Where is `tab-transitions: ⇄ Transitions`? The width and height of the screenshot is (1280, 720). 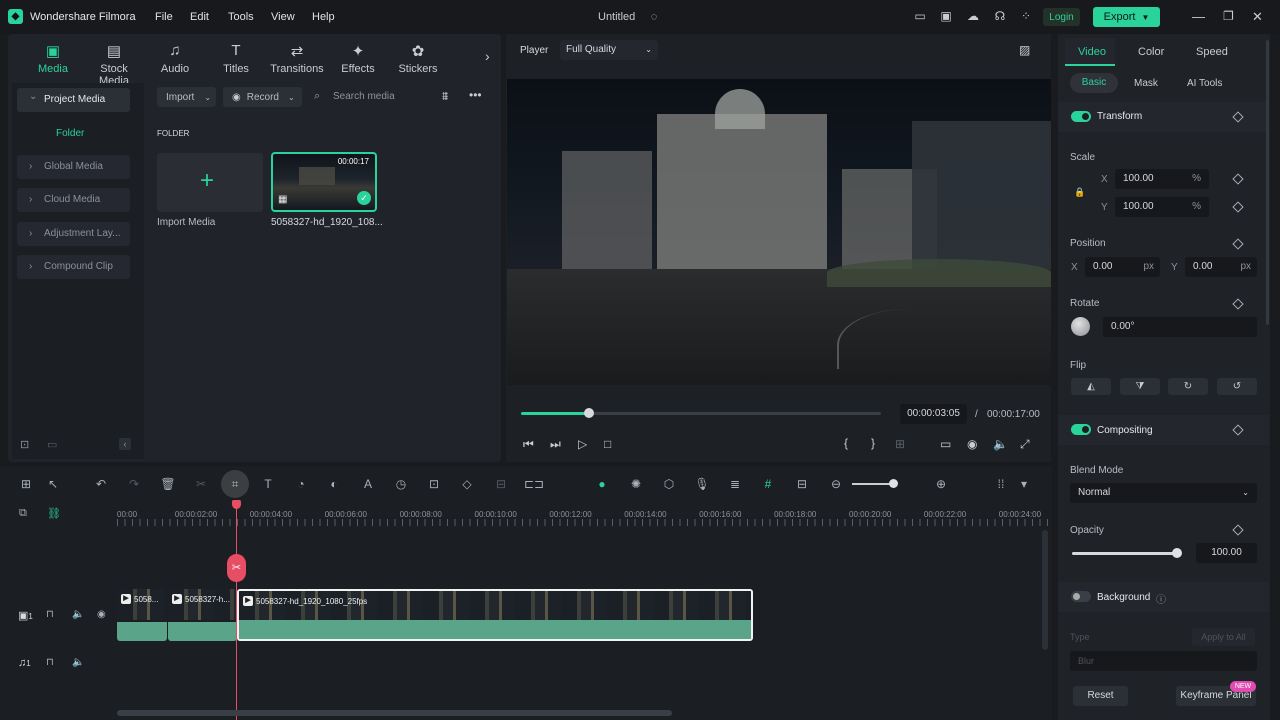
tab-transitions: ⇄ Transitions is located at coordinates (297, 58).